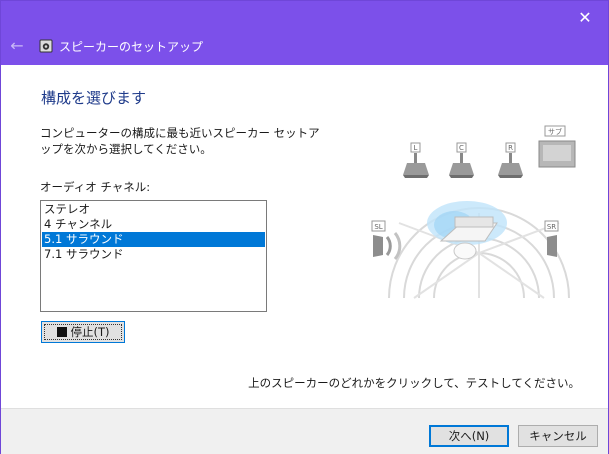 The height and width of the screenshot is (454, 609). What do you see at coordinates (153, 224) in the screenshot?
I see `list-item-4ch: 4 チャンネル` at bounding box center [153, 224].